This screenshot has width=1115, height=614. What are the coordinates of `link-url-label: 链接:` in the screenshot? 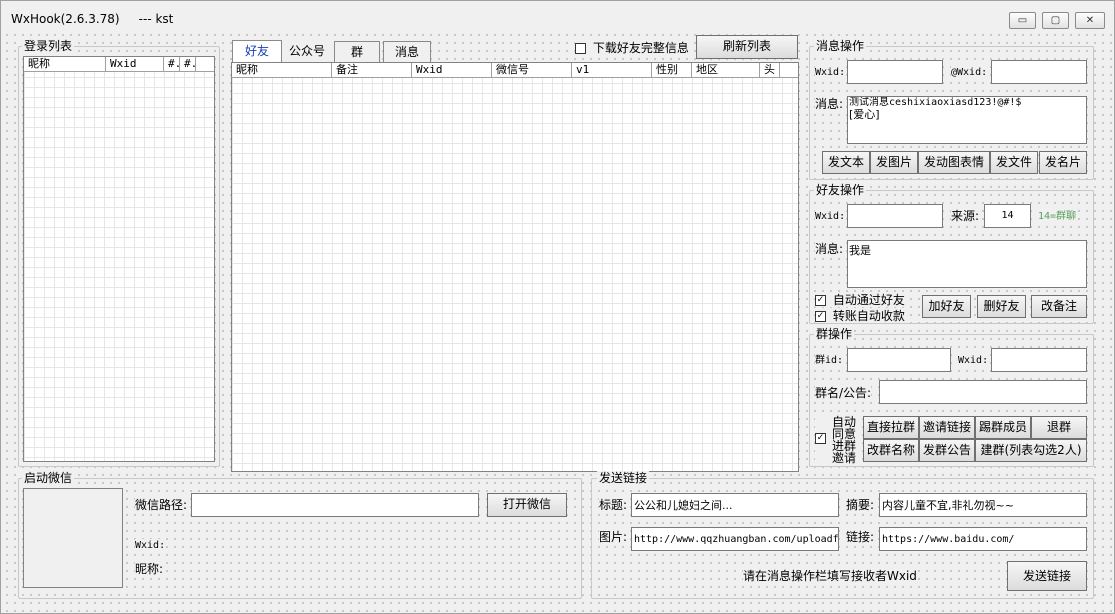 It's located at (860, 537).